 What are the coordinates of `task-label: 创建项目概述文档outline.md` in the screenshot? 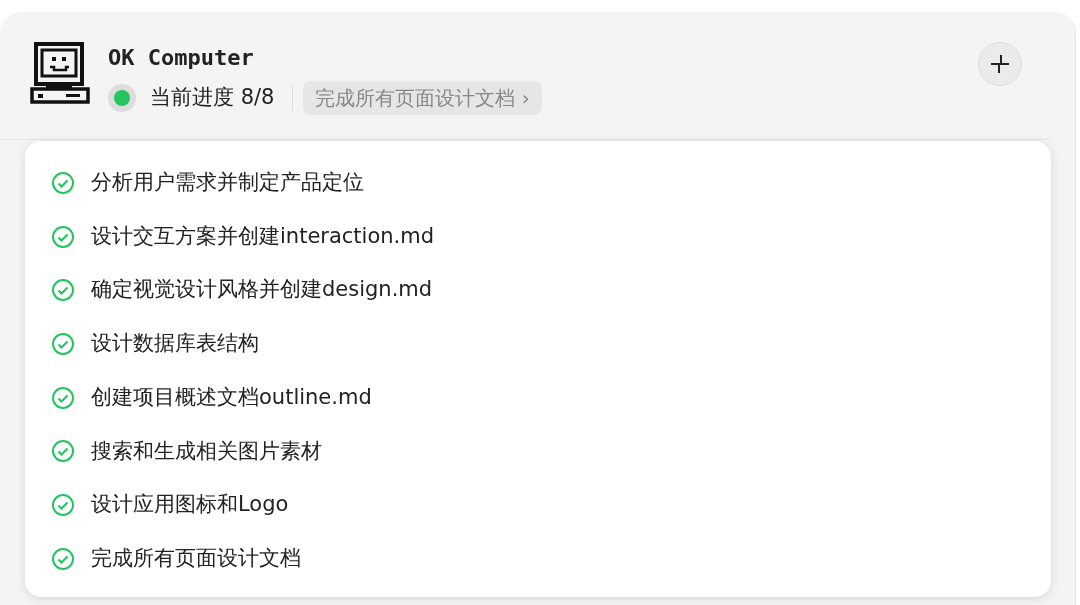 It's located at (231, 397).